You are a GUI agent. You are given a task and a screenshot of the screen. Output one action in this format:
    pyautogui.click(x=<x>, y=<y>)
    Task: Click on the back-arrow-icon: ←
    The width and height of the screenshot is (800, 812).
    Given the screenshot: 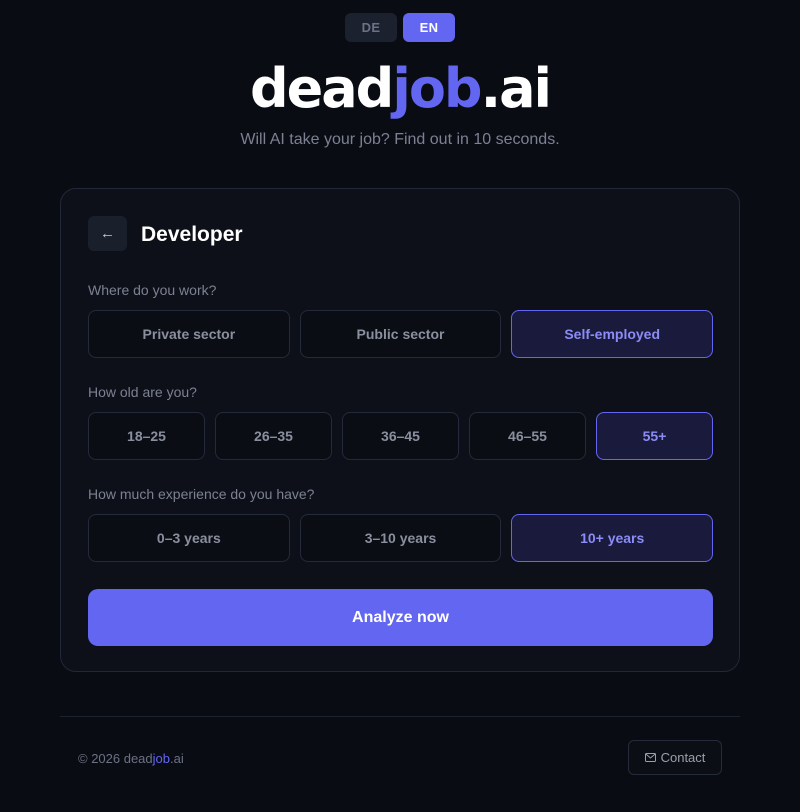 What is the action you would take?
    pyautogui.click(x=107, y=233)
    